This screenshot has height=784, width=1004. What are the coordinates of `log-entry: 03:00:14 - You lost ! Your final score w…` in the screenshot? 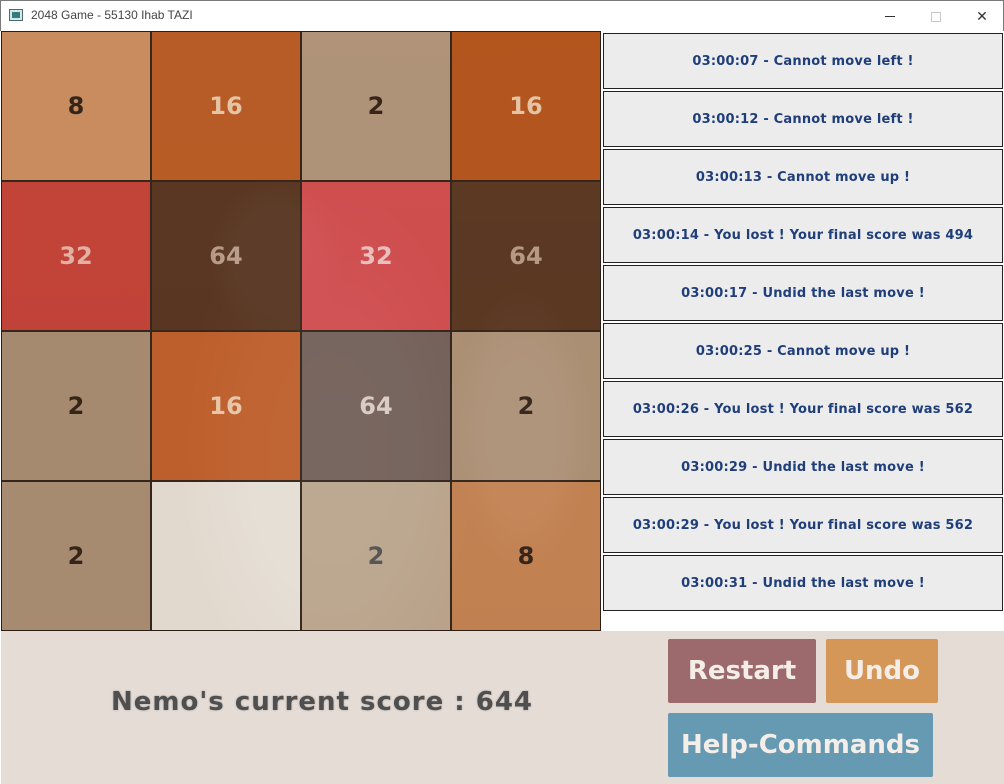 It's located at (803, 235).